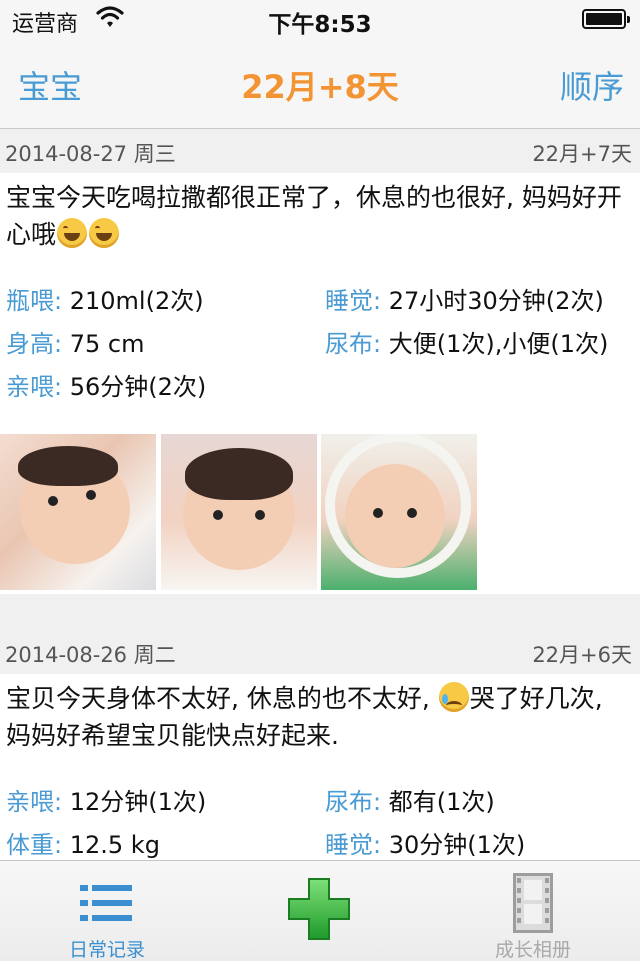 The image size is (640, 962). Describe the element at coordinates (457, 845) in the screenshot. I see `stat-value: 30分钟(1次)` at that location.